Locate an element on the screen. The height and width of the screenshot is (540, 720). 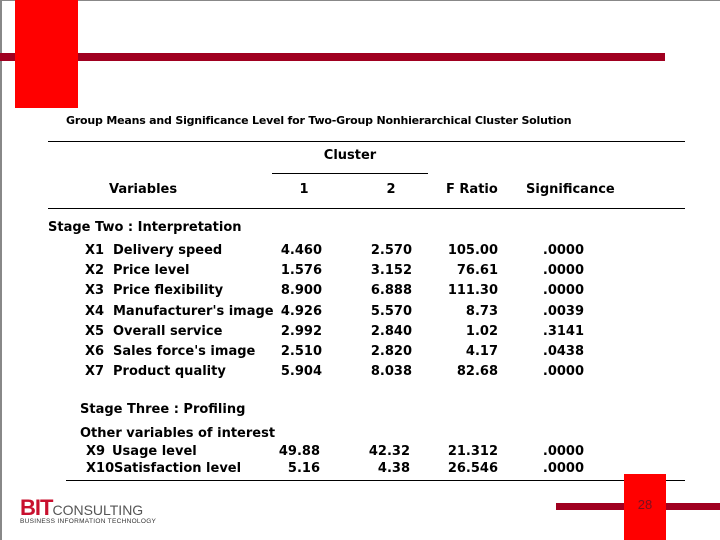
cluster-2-mean: 6.888 is located at coordinates (391, 291).